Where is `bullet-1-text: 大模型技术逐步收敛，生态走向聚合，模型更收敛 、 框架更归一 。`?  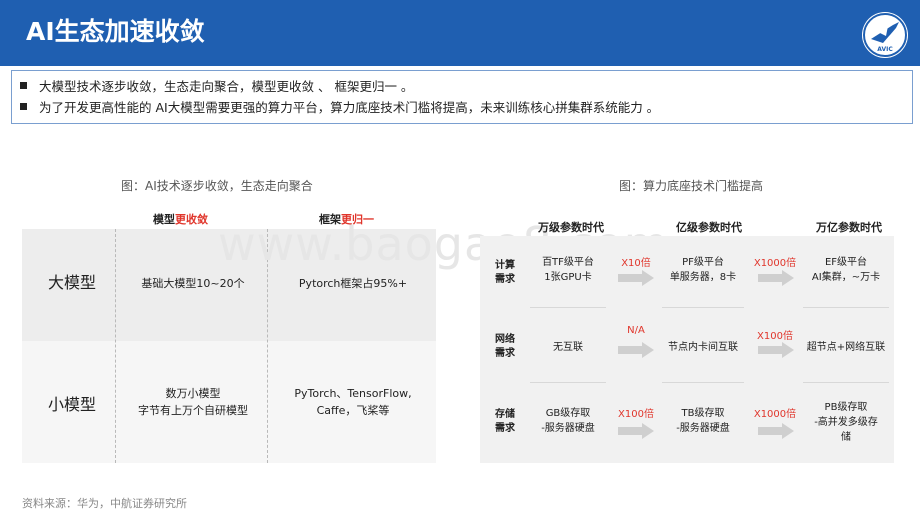 bullet-1-text: 大模型技术逐步收敛，生态走向聚合，模型更收敛 、 框架更归一 。 is located at coordinates (226, 86).